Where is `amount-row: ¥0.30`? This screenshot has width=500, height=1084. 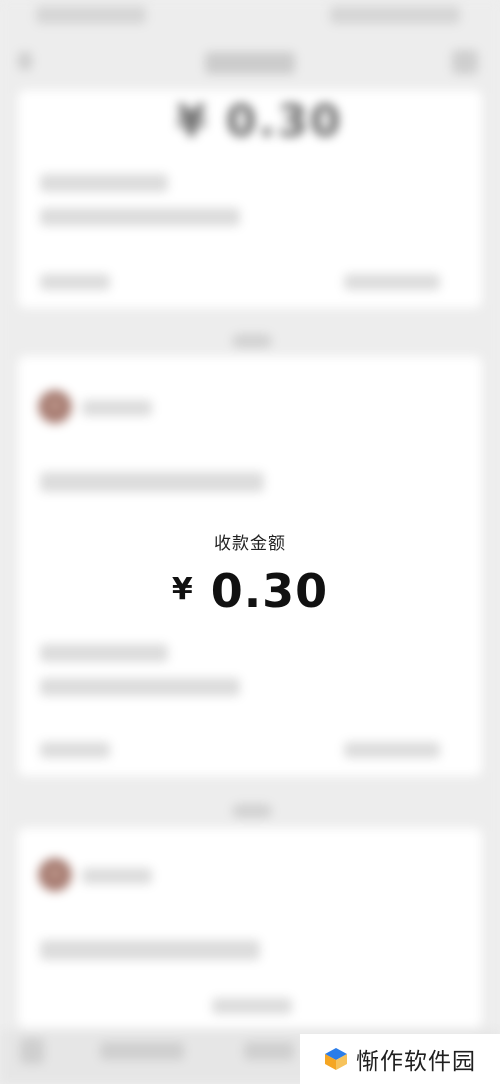
amount-row: ¥0.30 is located at coordinates (250, 591).